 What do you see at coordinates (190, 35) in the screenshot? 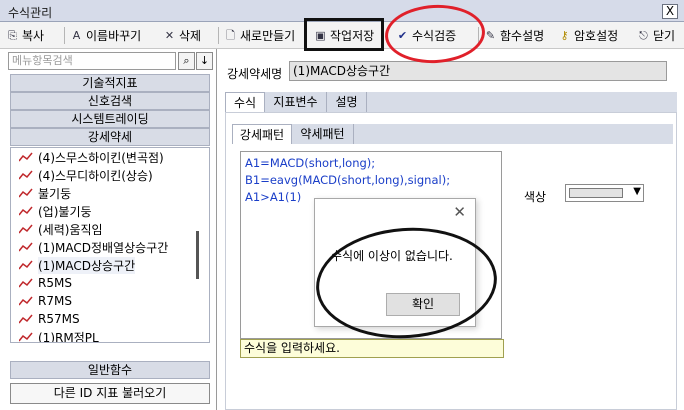
I see `delete-label: 삭제` at bounding box center [190, 35].